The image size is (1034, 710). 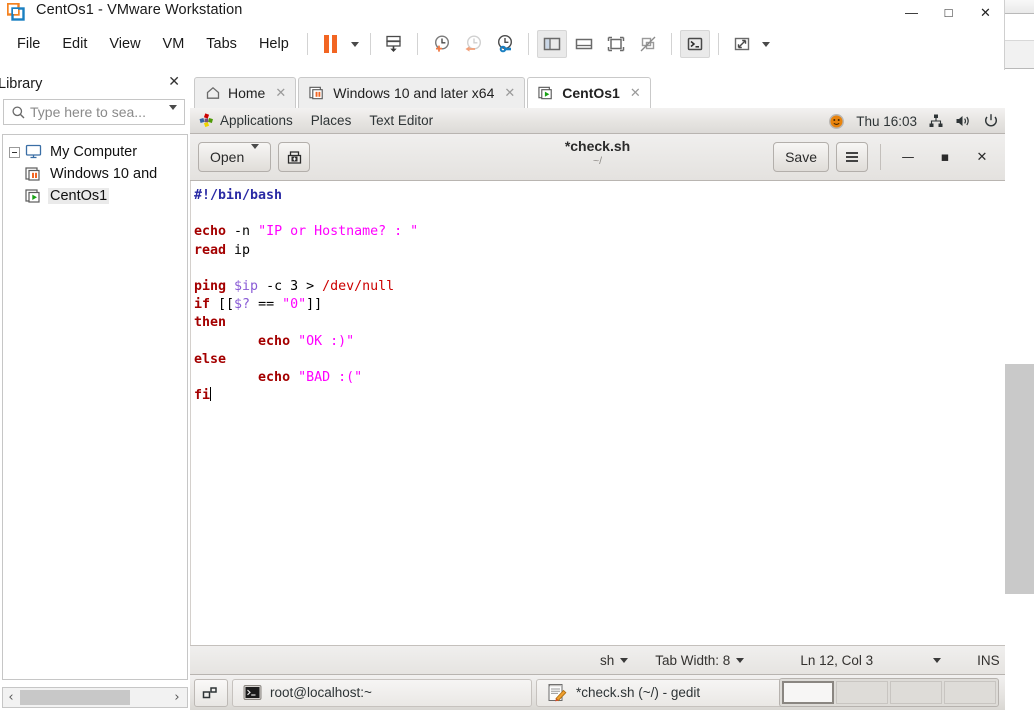 I want to click on scroll-right-icon: ›, so click(x=177, y=697).